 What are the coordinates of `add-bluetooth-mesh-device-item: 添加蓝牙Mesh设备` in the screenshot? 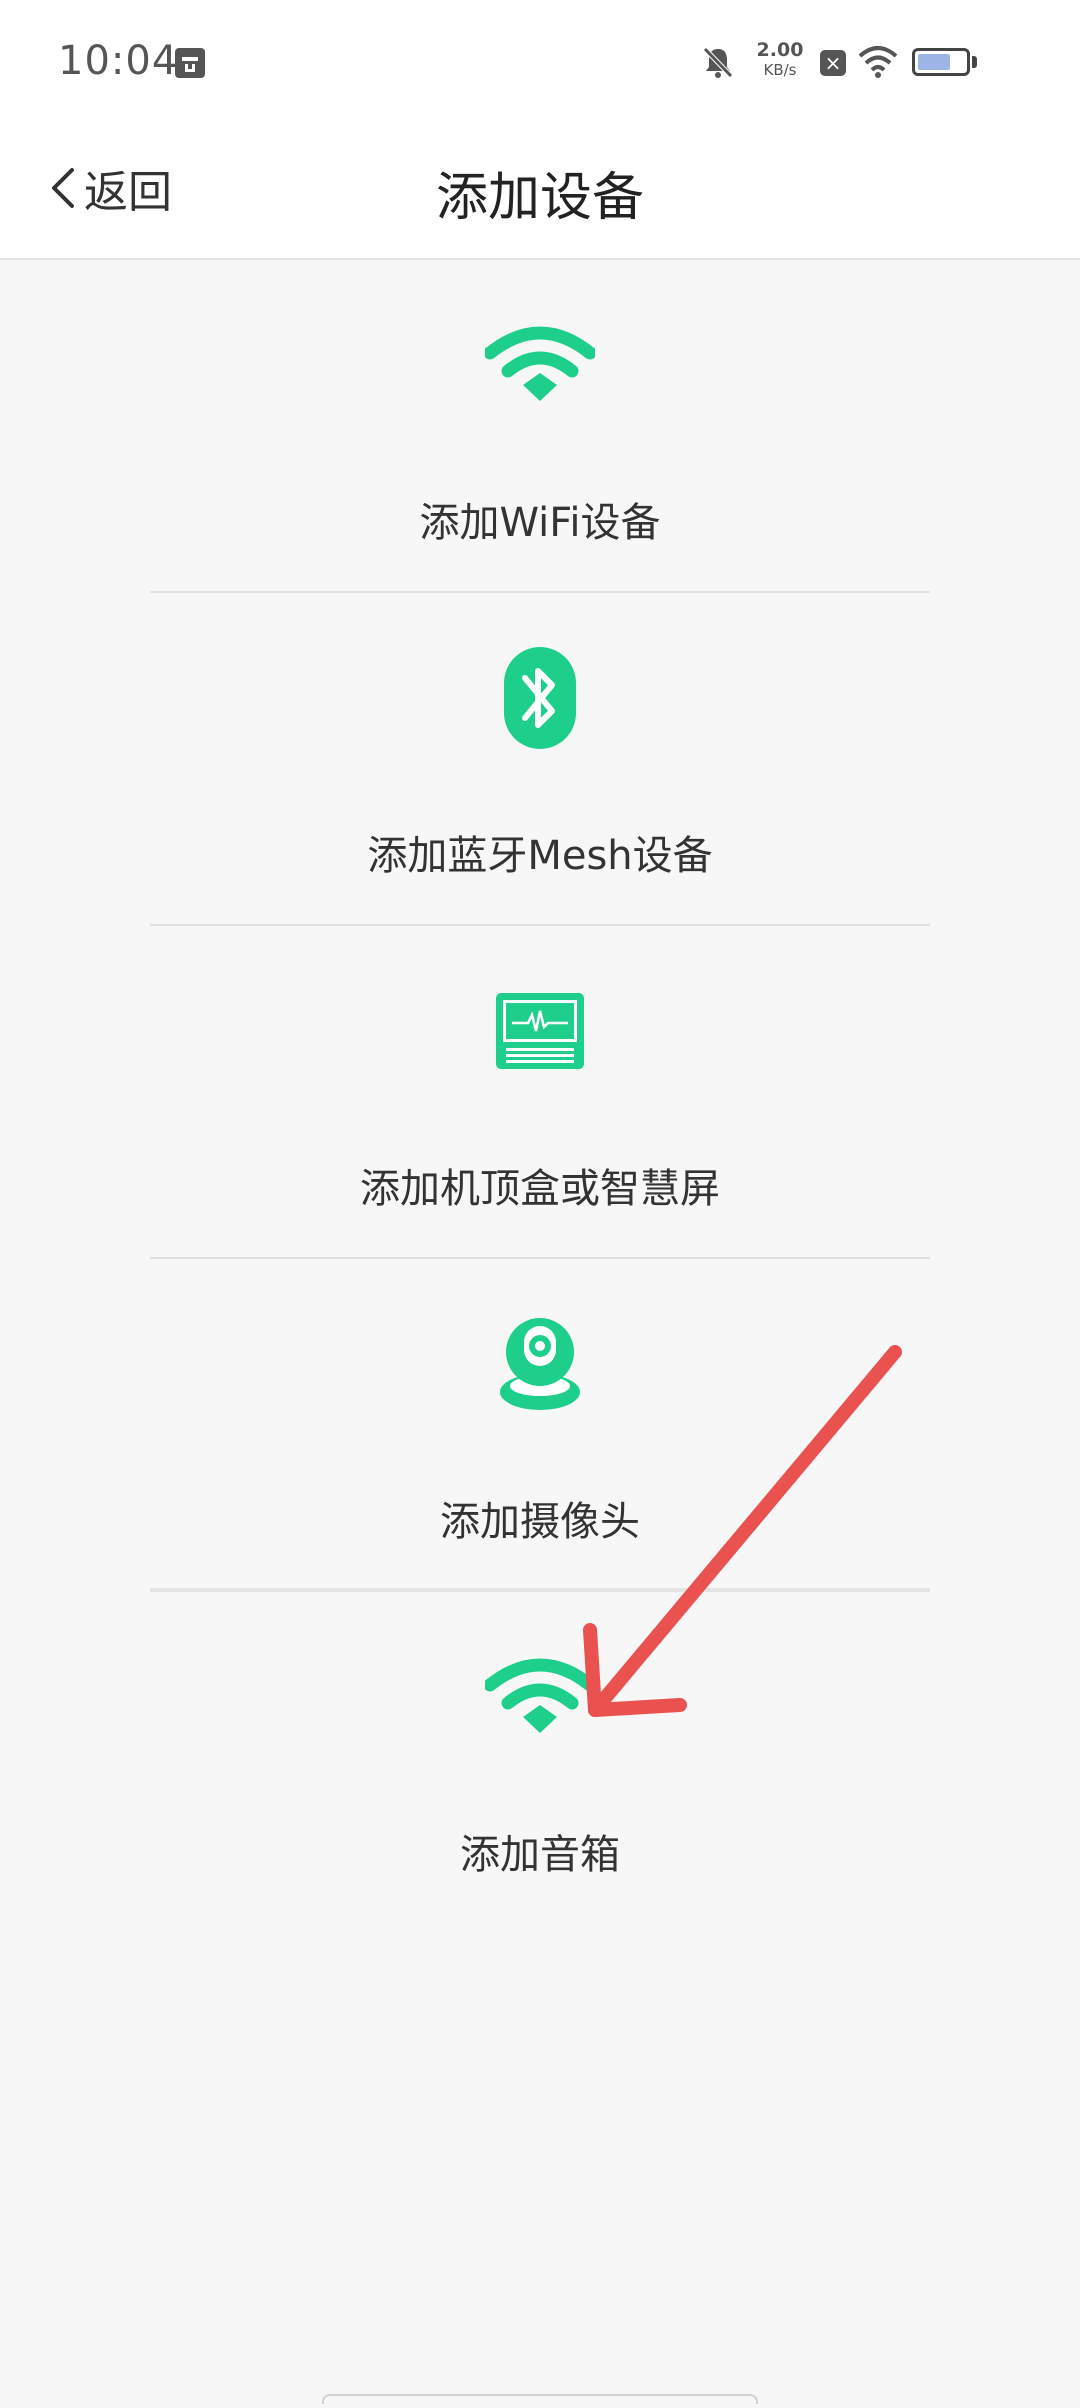 It's located at (540, 759).